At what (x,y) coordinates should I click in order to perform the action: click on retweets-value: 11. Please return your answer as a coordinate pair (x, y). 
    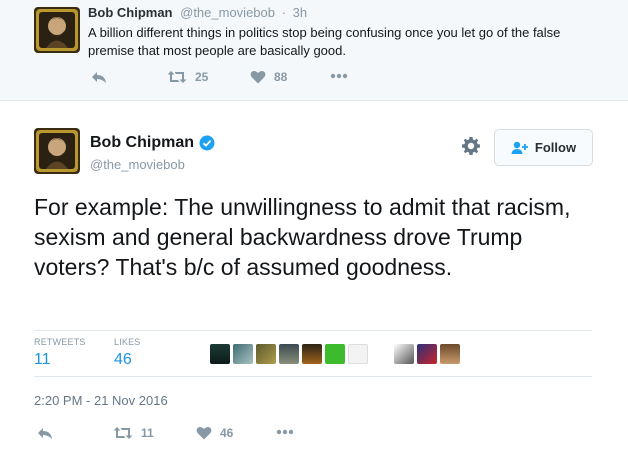
    Looking at the image, I should click on (42, 359).